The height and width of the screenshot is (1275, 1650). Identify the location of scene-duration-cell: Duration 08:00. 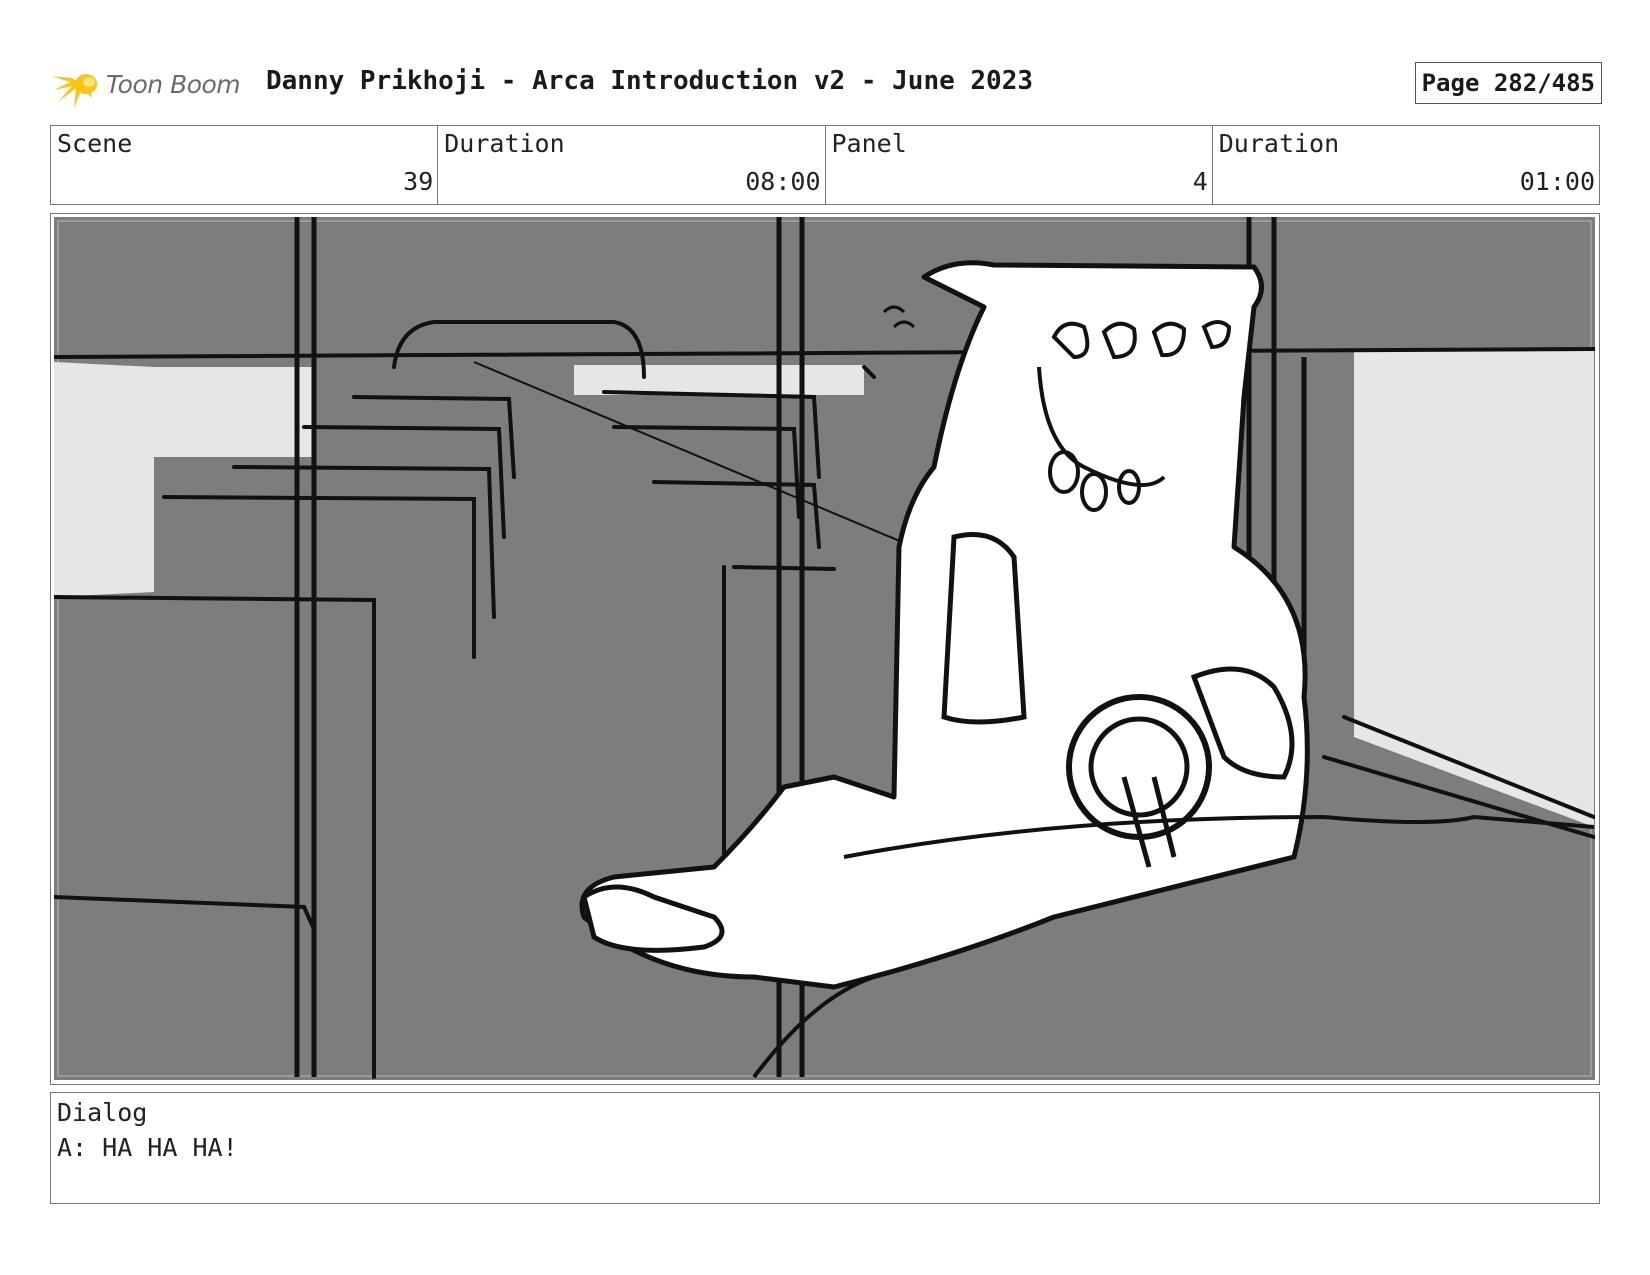
(632, 165).